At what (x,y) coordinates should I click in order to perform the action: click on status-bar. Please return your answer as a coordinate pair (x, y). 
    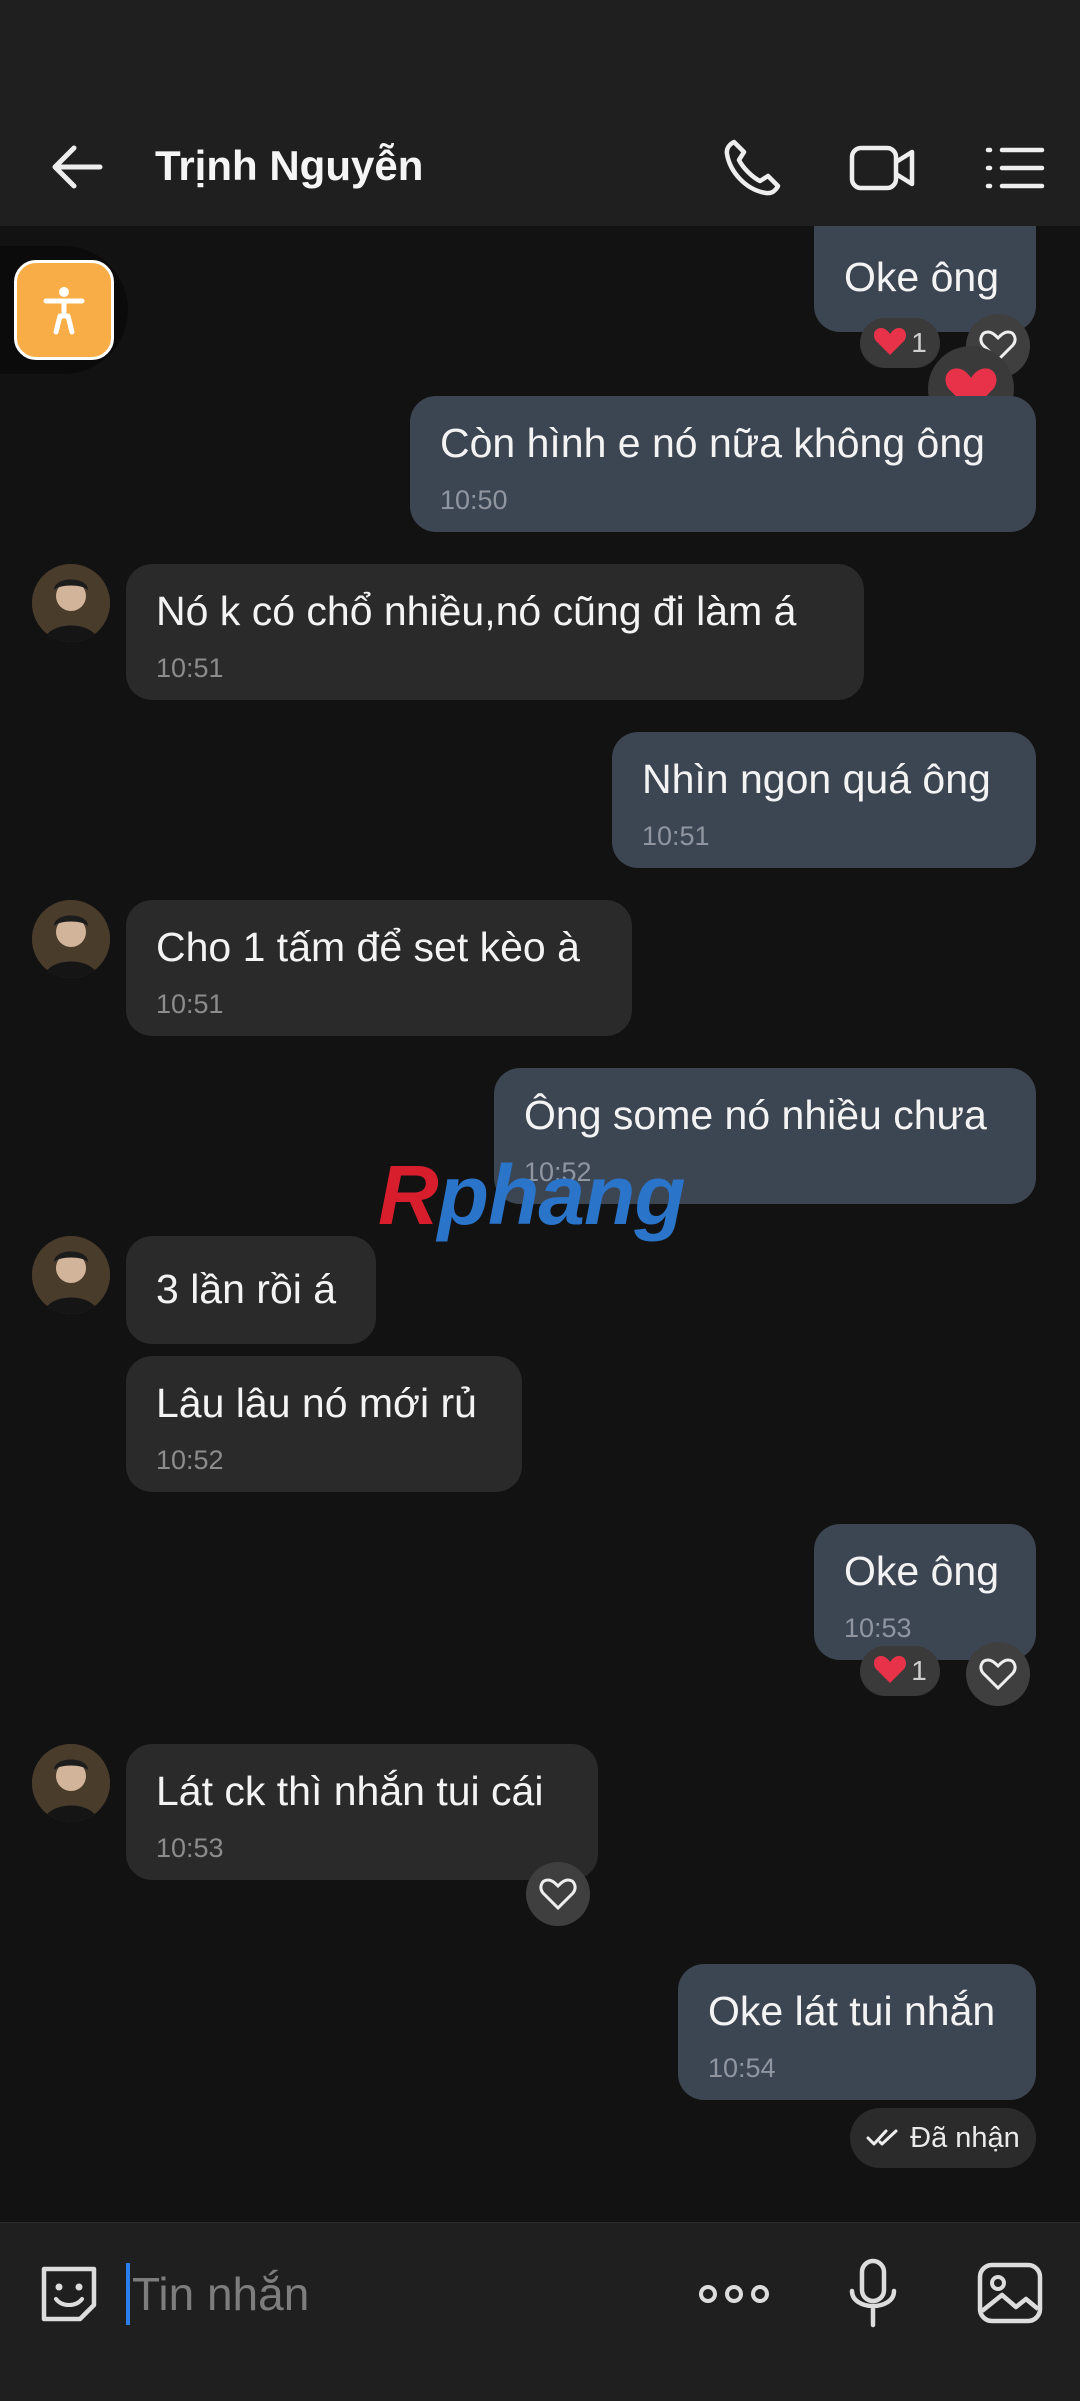
    Looking at the image, I should click on (540, 55).